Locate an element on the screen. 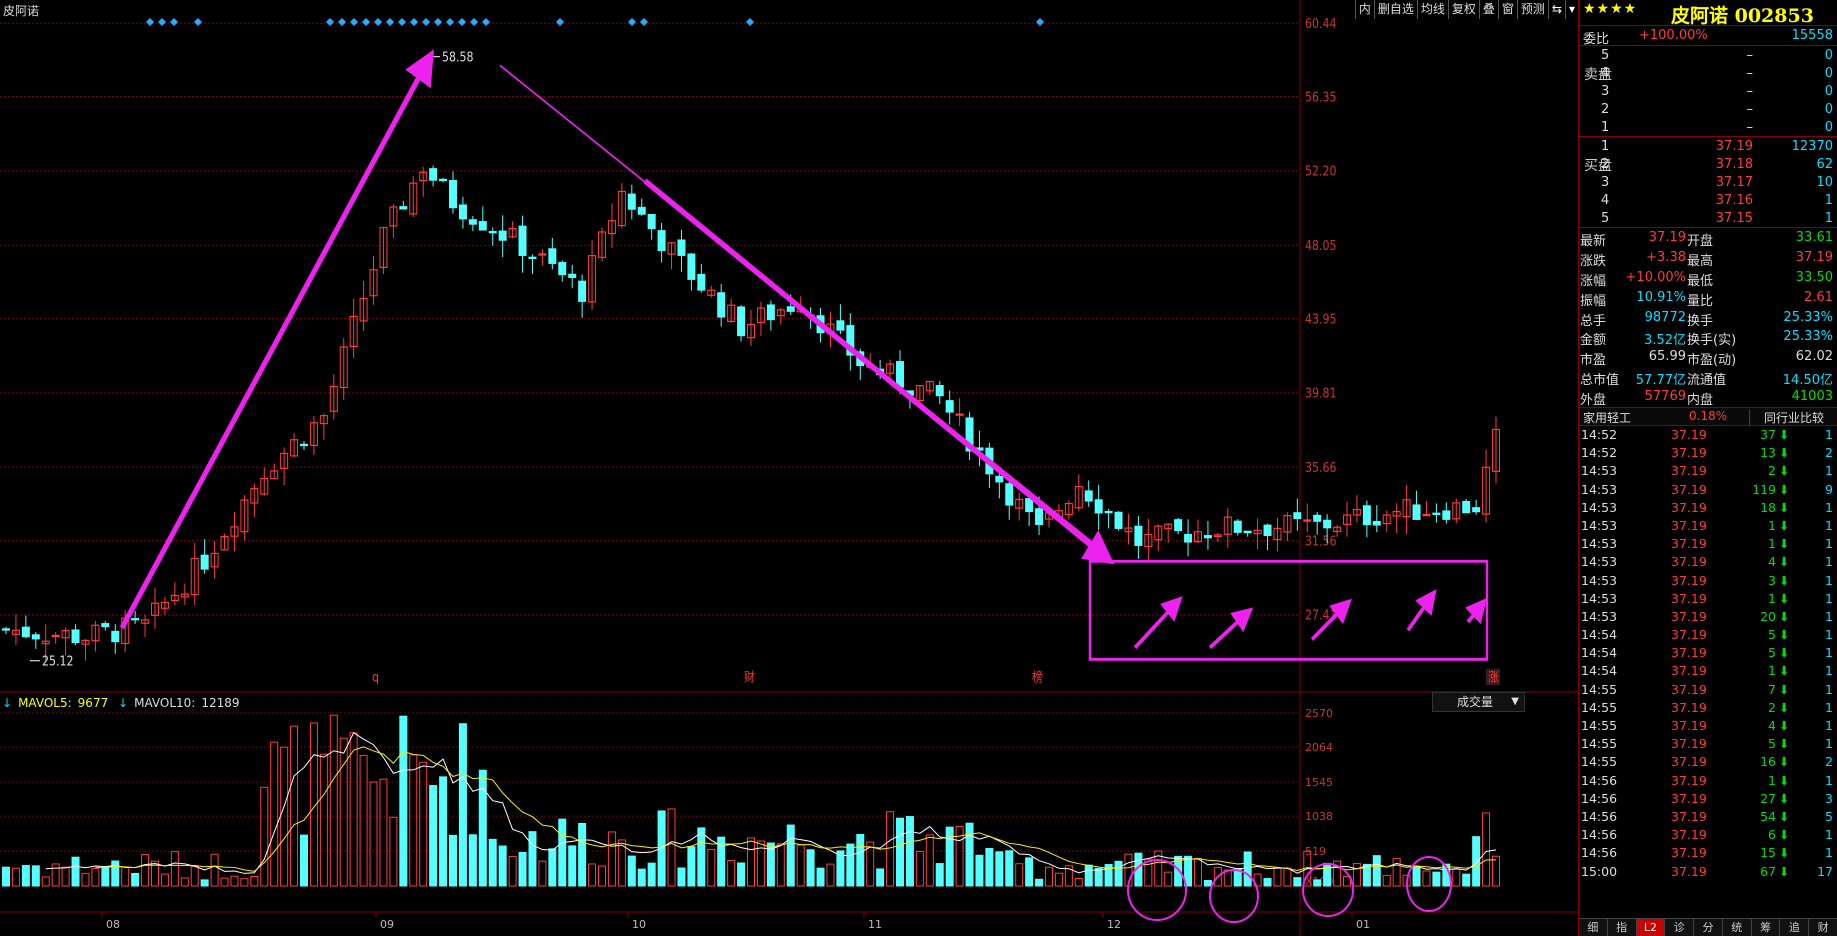  mavol10-label: MAVOL10: is located at coordinates (165, 703).